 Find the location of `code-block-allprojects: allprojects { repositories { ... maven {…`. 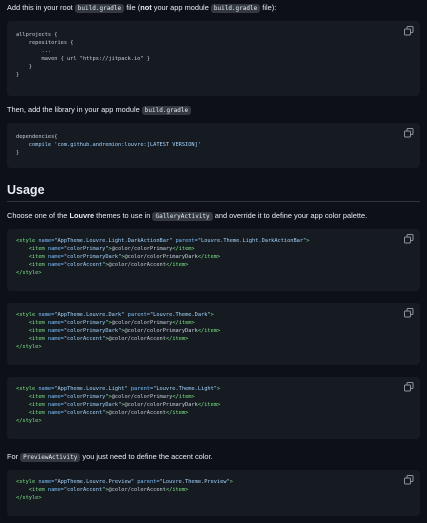

code-block-allprojects: allprojects { repositories { ... maven {… is located at coordinates (213, 58).